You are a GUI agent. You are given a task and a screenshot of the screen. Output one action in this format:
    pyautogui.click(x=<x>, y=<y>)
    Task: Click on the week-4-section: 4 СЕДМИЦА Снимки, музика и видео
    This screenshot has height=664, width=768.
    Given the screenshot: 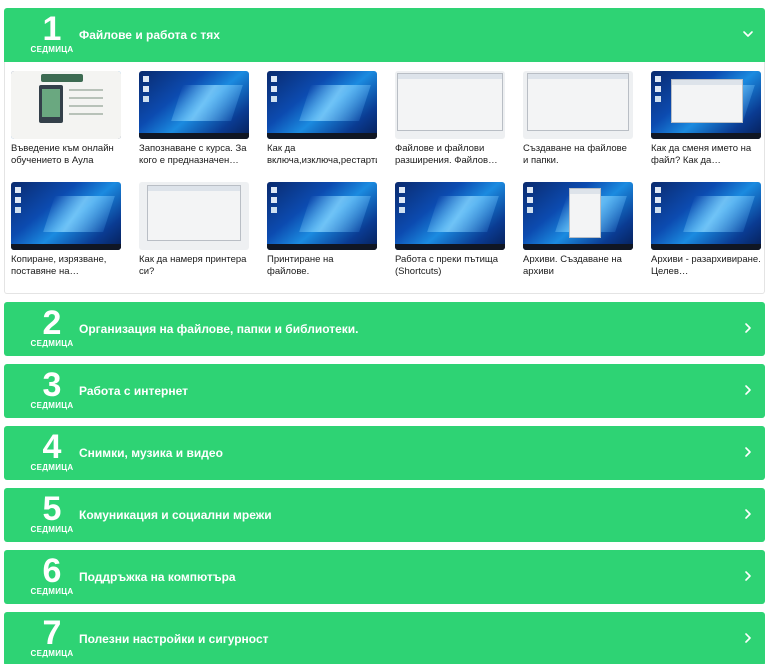 What is the action you would take?
    pyautogui.click(x=384, y=453)
    